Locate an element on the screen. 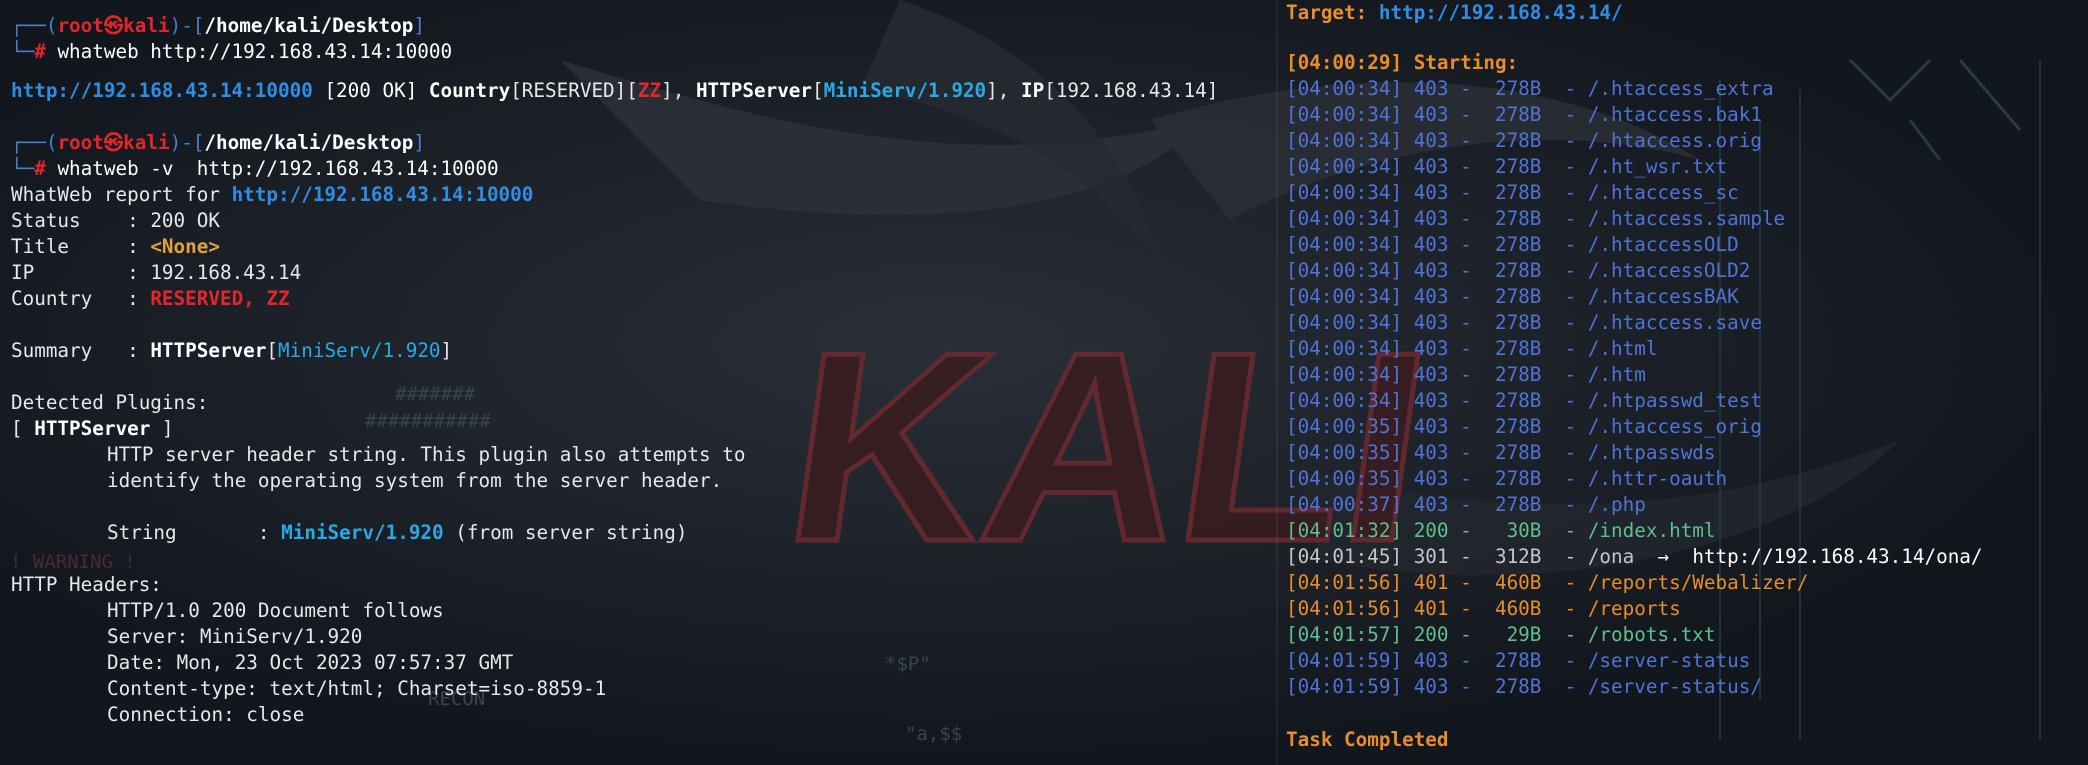 This screenshot has height=765, width=2088. result-path: /.htaccess.save is located at coordinates (1674, 322).